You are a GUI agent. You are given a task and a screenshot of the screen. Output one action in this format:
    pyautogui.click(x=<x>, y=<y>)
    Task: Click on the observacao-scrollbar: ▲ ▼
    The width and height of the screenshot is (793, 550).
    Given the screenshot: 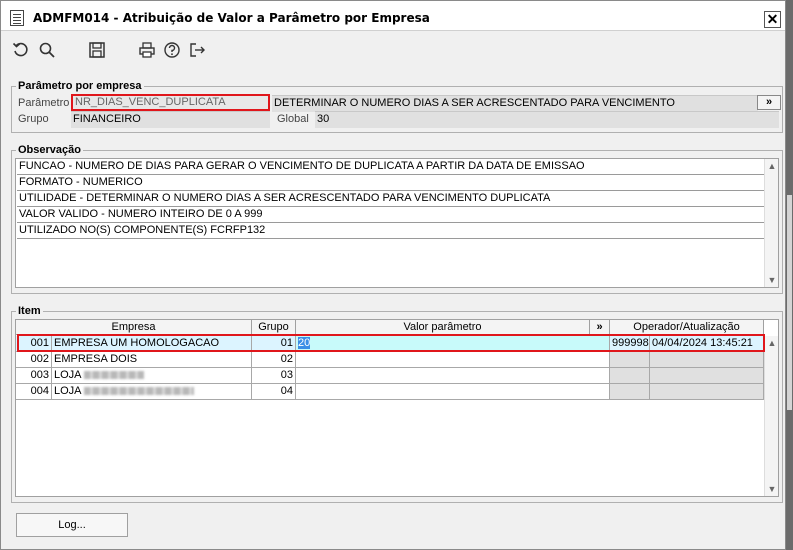 What is the action you would take?
    pyautogui.click(x=771, y=223)
    